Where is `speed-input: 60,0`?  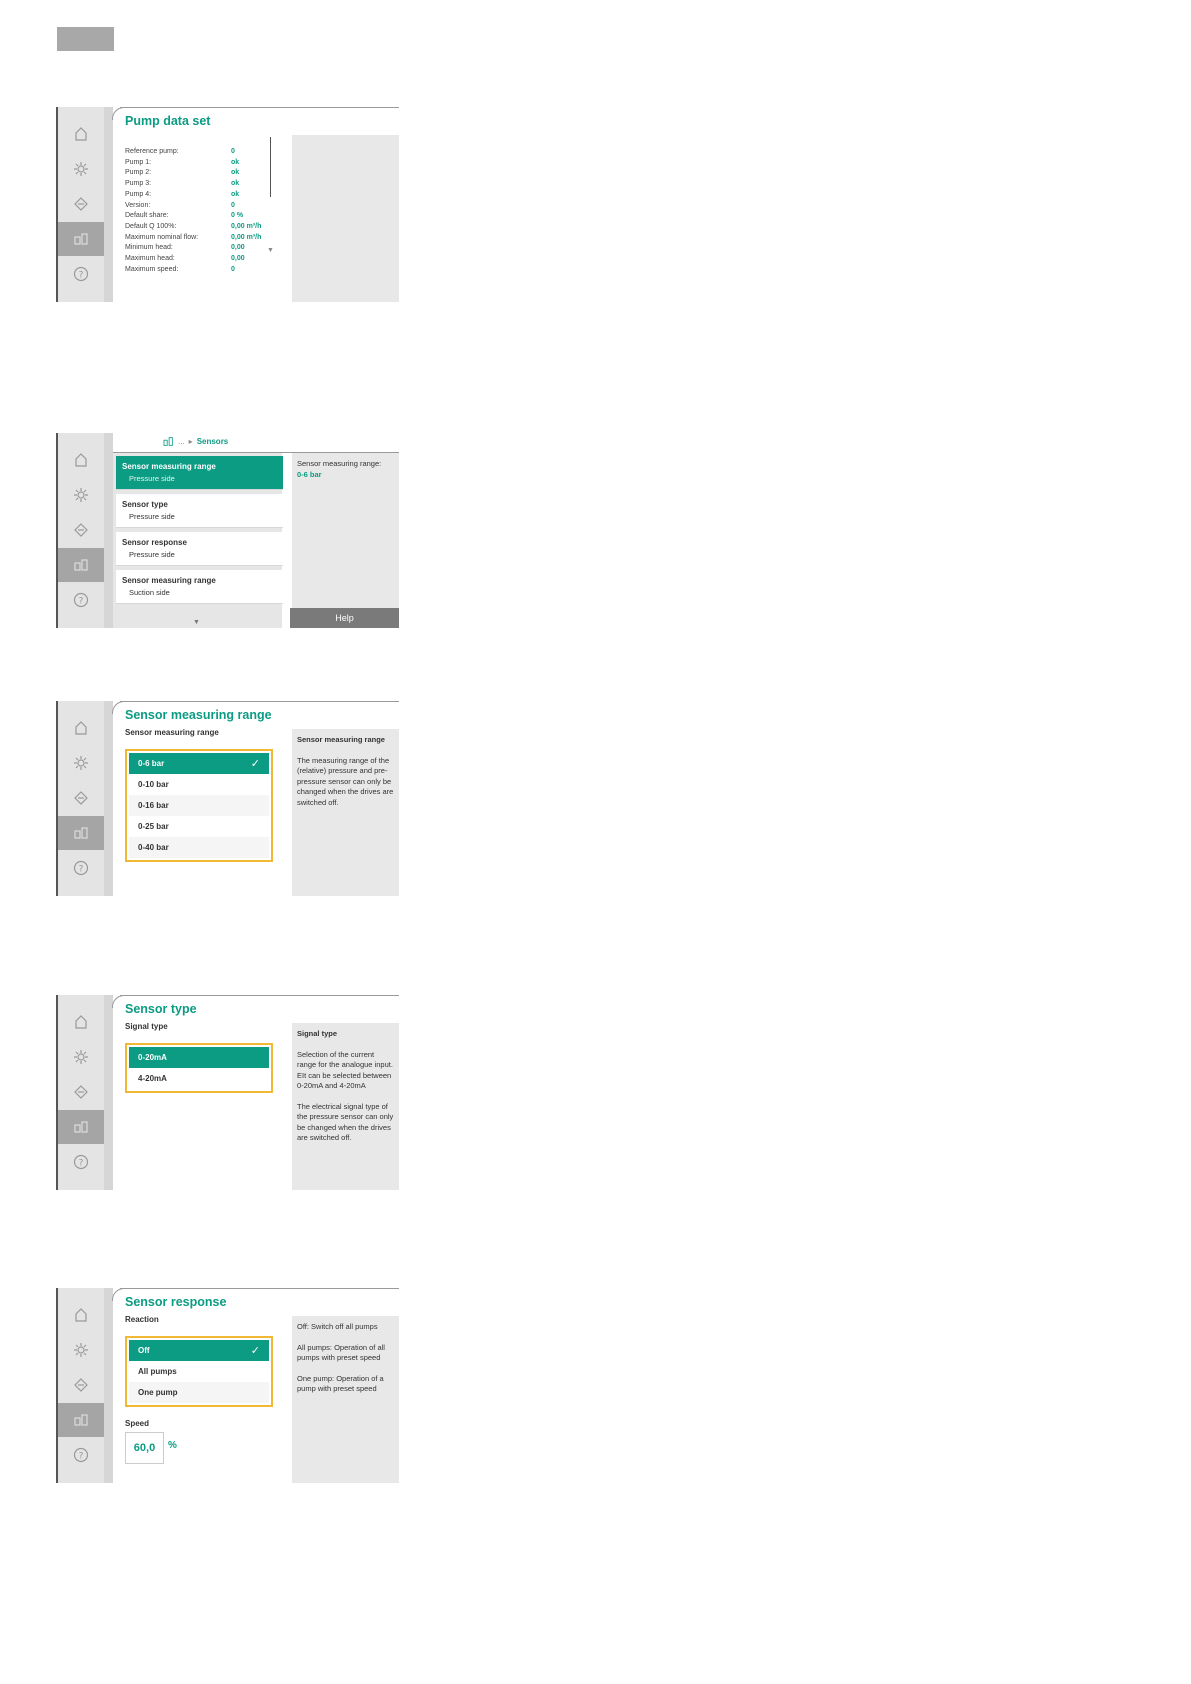 speed-input: 60,0 is located at coordinates (144, 1448).